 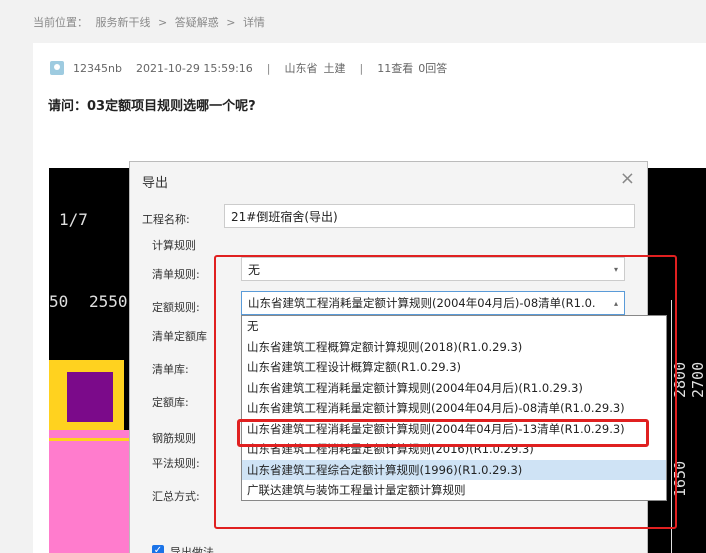 What do you see at coordinates (123, 22) in the screenshot?
I see `breadcrumb-link-service: 服务新干线` at bounding box center [123, 22].